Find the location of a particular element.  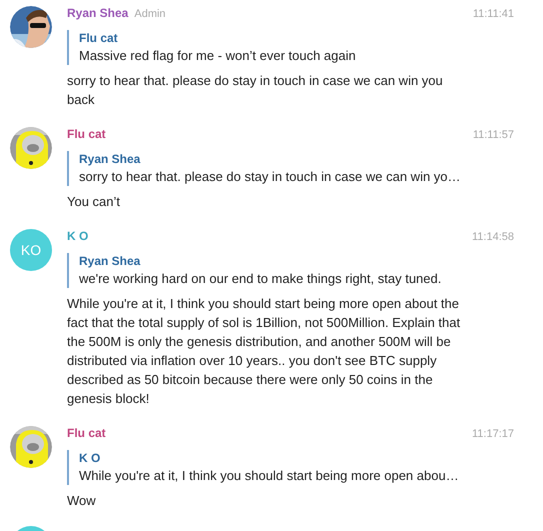

message-text: sorry to hear that. please do stay in touch in case we can win you back is located at coordinates (255, 90).